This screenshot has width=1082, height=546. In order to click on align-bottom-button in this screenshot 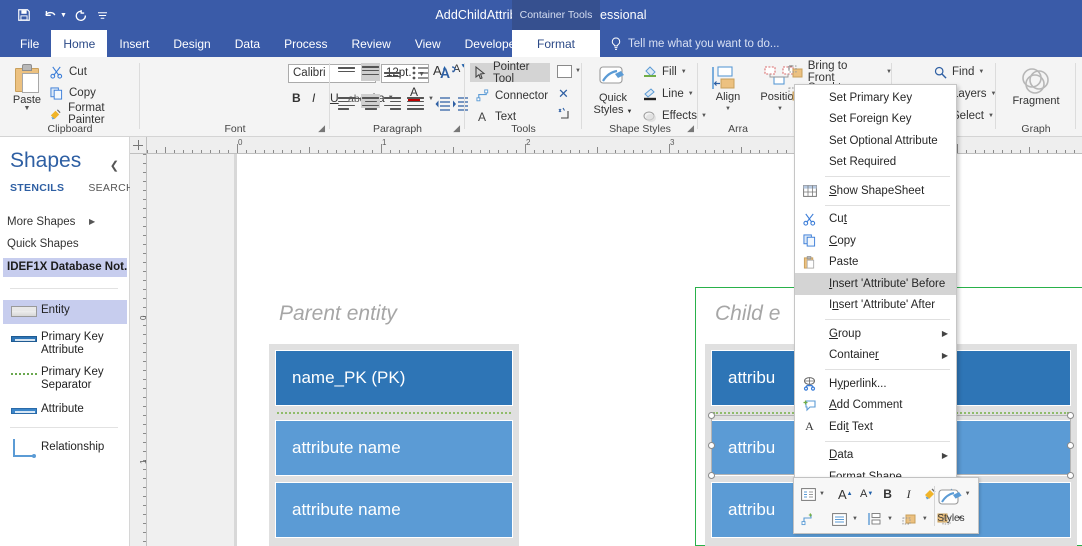, I will do `click(392, 79)`.